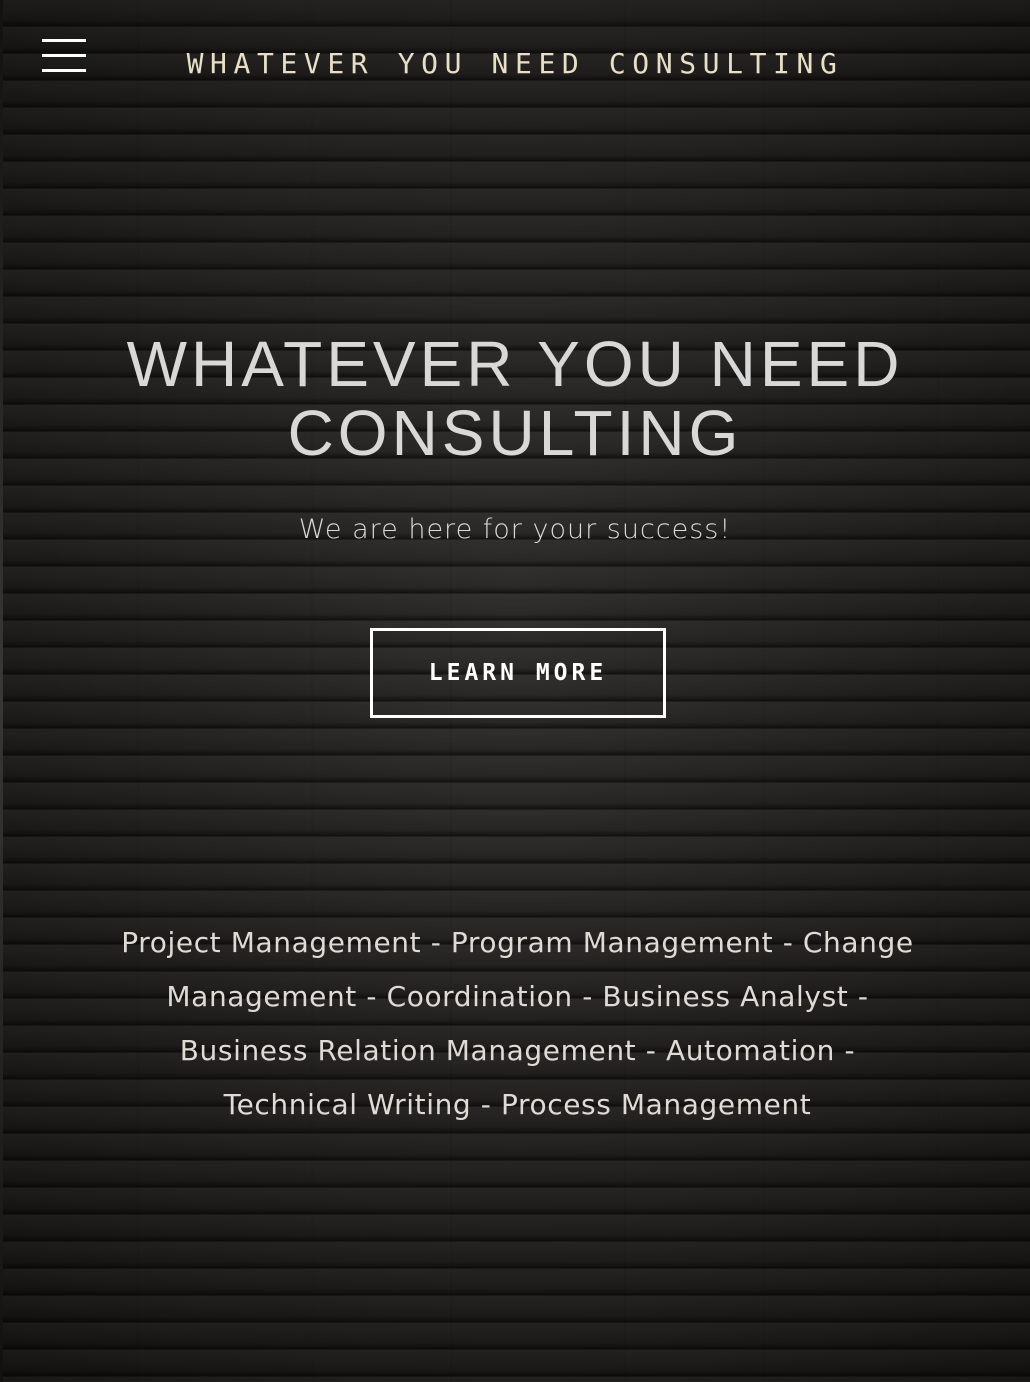 The height and width of the screenshot is (1382, 1030). Describe the element at coordinates (515, 529) in the screenshot. I see `hero-tagline: We are here for your success!` at that location.